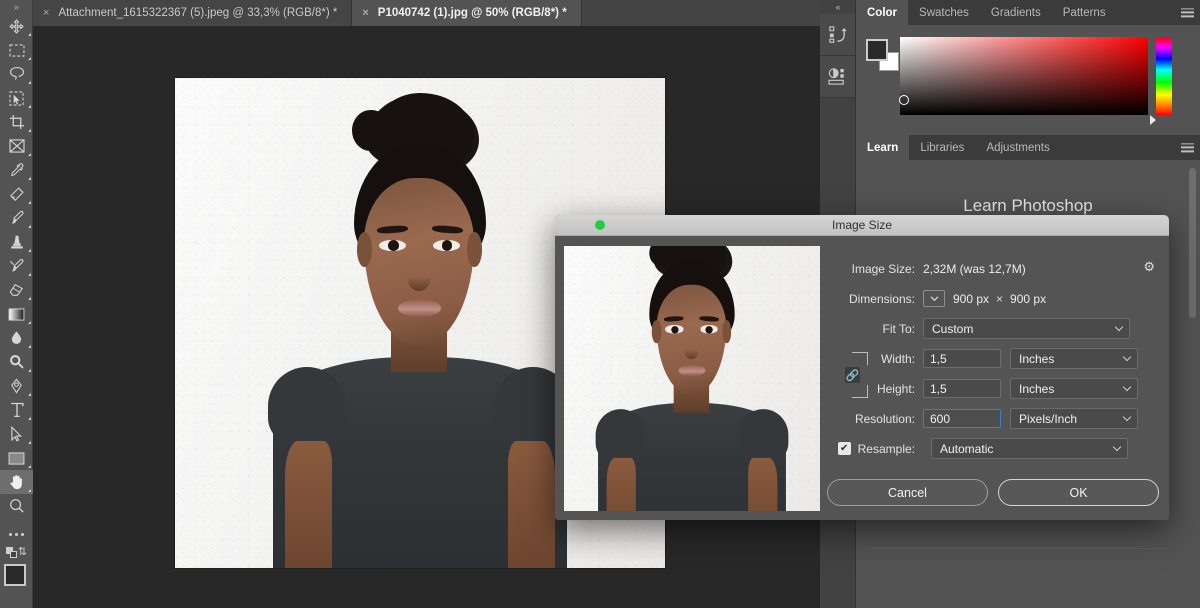 The width and height of the screenshot is (1200, 608). What do you see at coordinates (1018, 147) in the screenshot?
I see `tab-adjustments: Adjustments` at bounding box center [1018, 147].